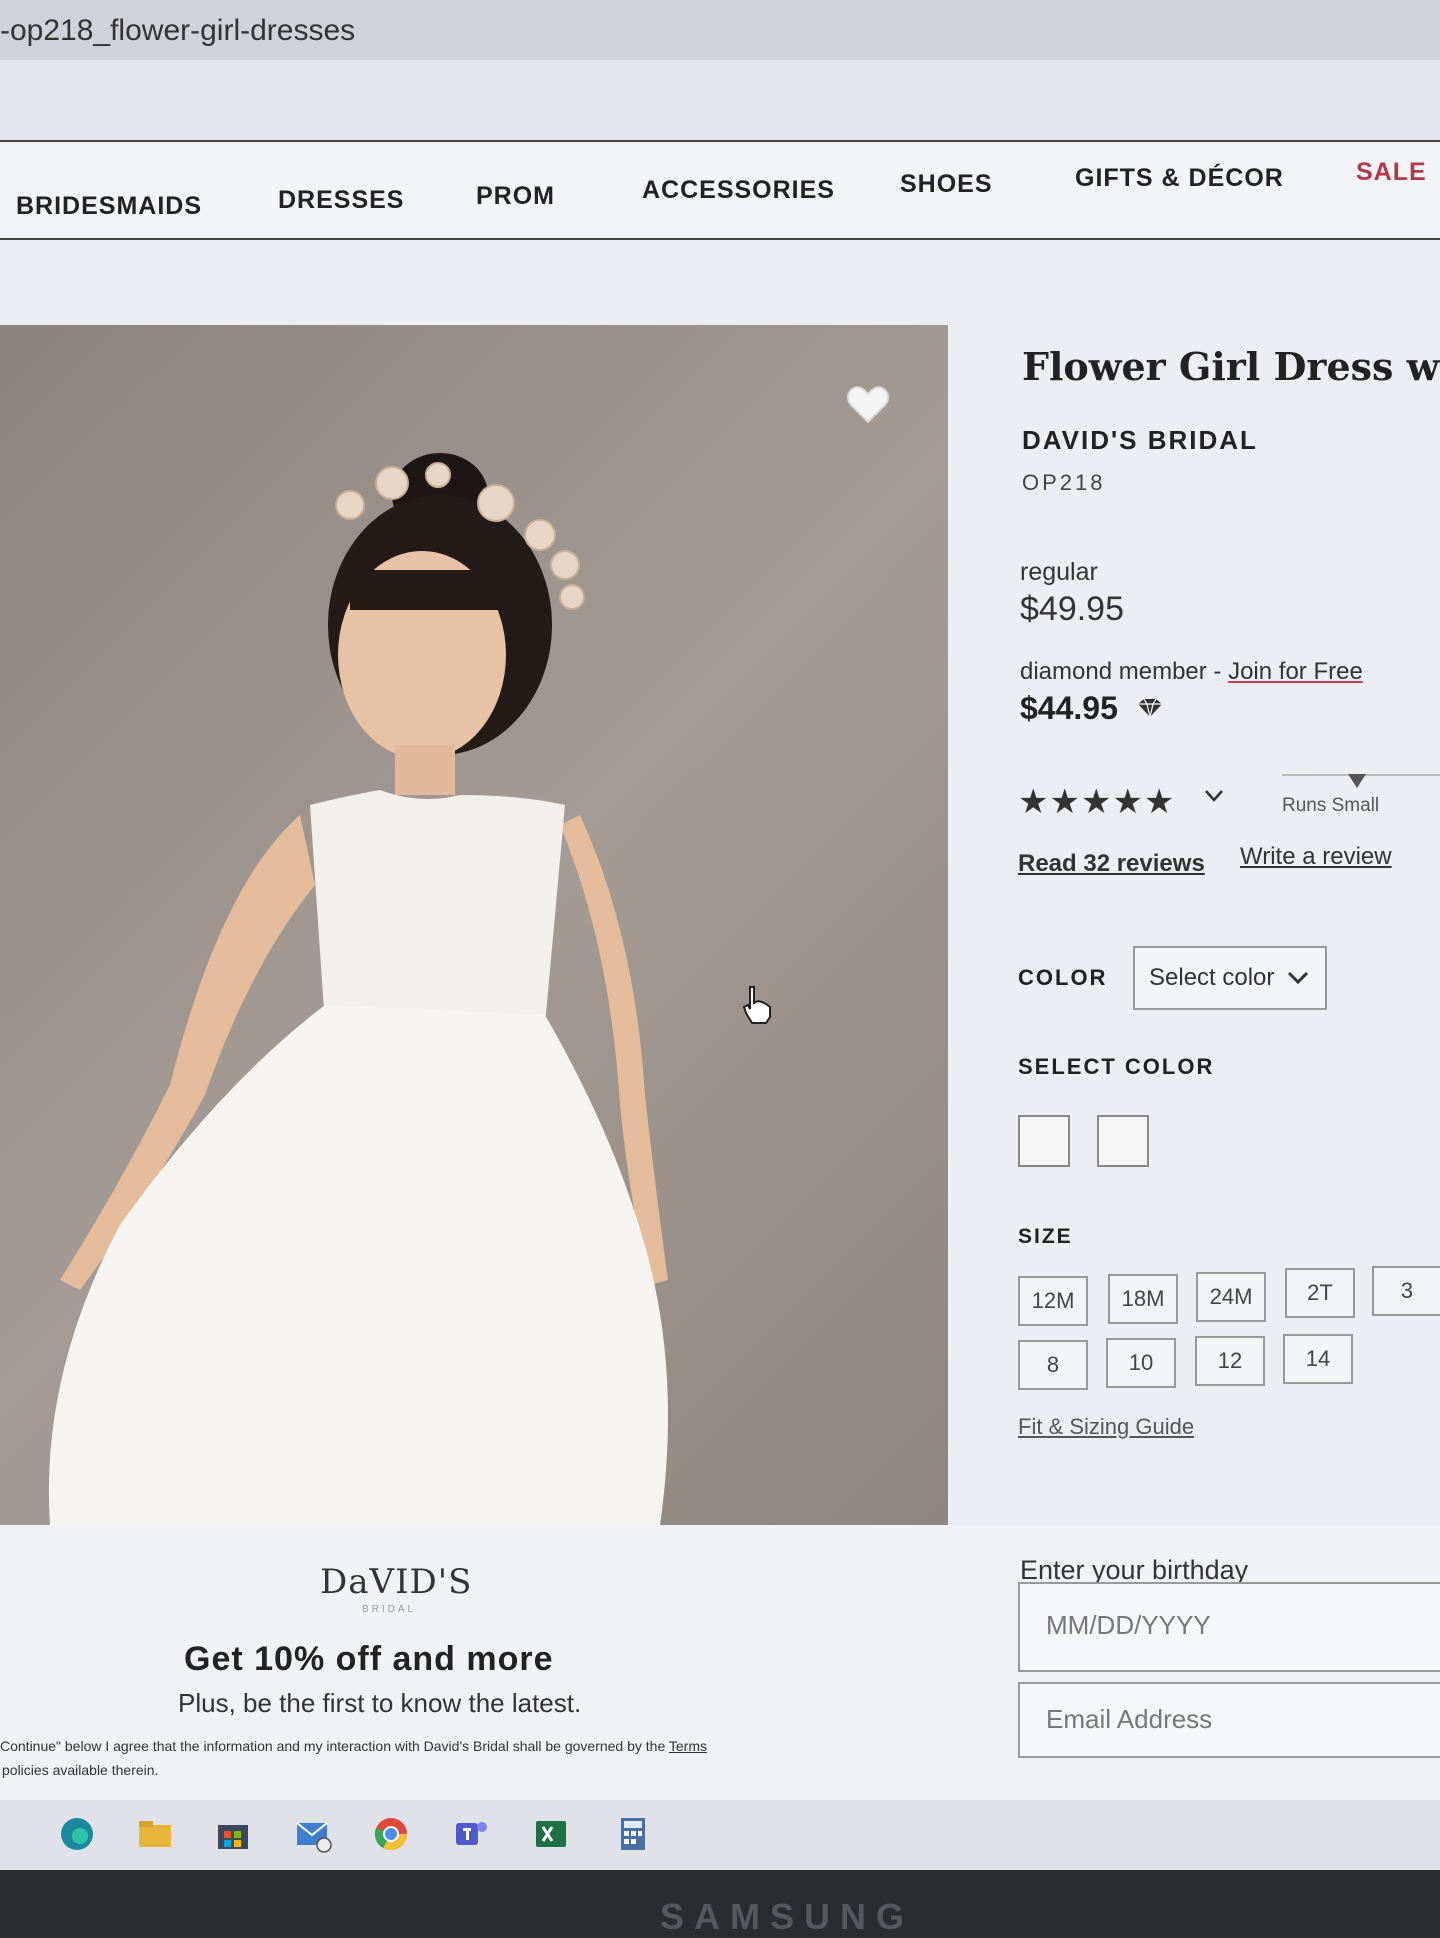 The height and width of the screenshot is (1938, 1440). I want to click on color-select-value: Select color, so click(1212, 977).